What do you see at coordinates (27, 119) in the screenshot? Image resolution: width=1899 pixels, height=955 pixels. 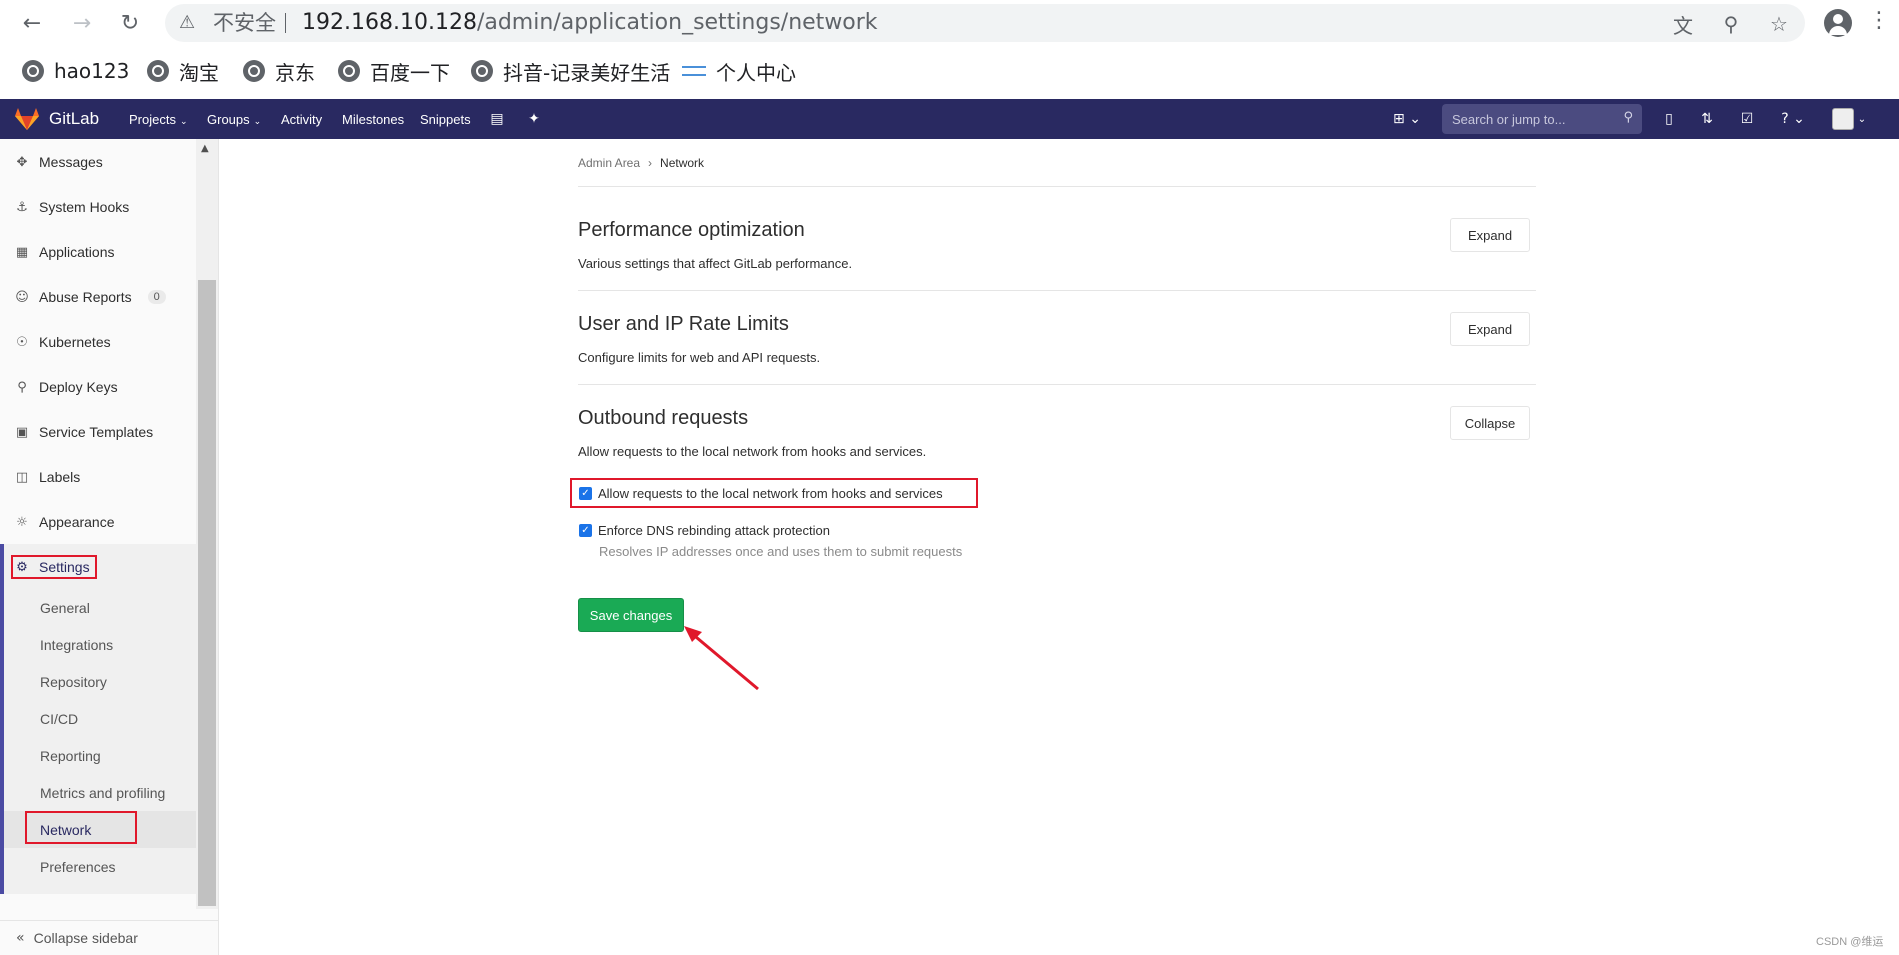 I see `gitlab-logo-icon` at bounding box center [27, 119].